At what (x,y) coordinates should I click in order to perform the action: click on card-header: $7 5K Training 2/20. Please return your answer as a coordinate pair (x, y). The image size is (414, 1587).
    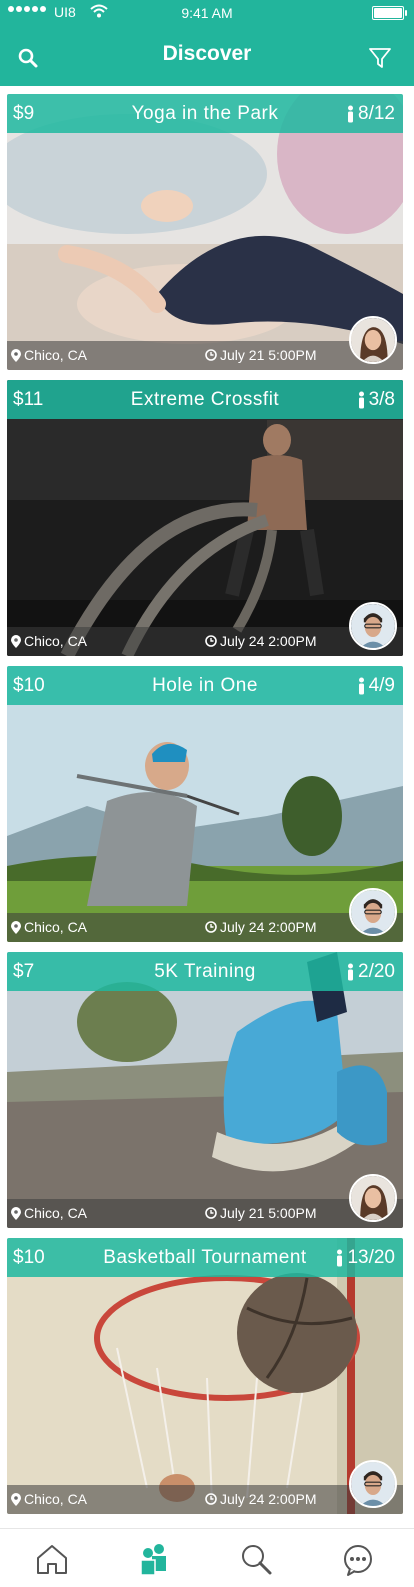
    Looking at the image, I should click on (205, 971).